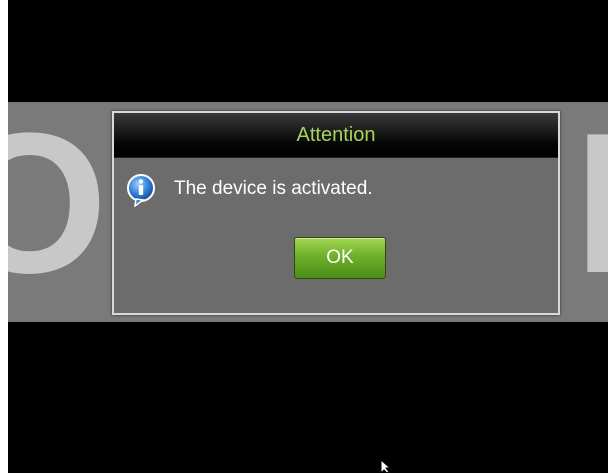 Image resolution: width=608 pixels, height=473 pixels. Describe the element at coordinates (58, 208) in the screenshot. I see `banner-letter-left: O` at that location.